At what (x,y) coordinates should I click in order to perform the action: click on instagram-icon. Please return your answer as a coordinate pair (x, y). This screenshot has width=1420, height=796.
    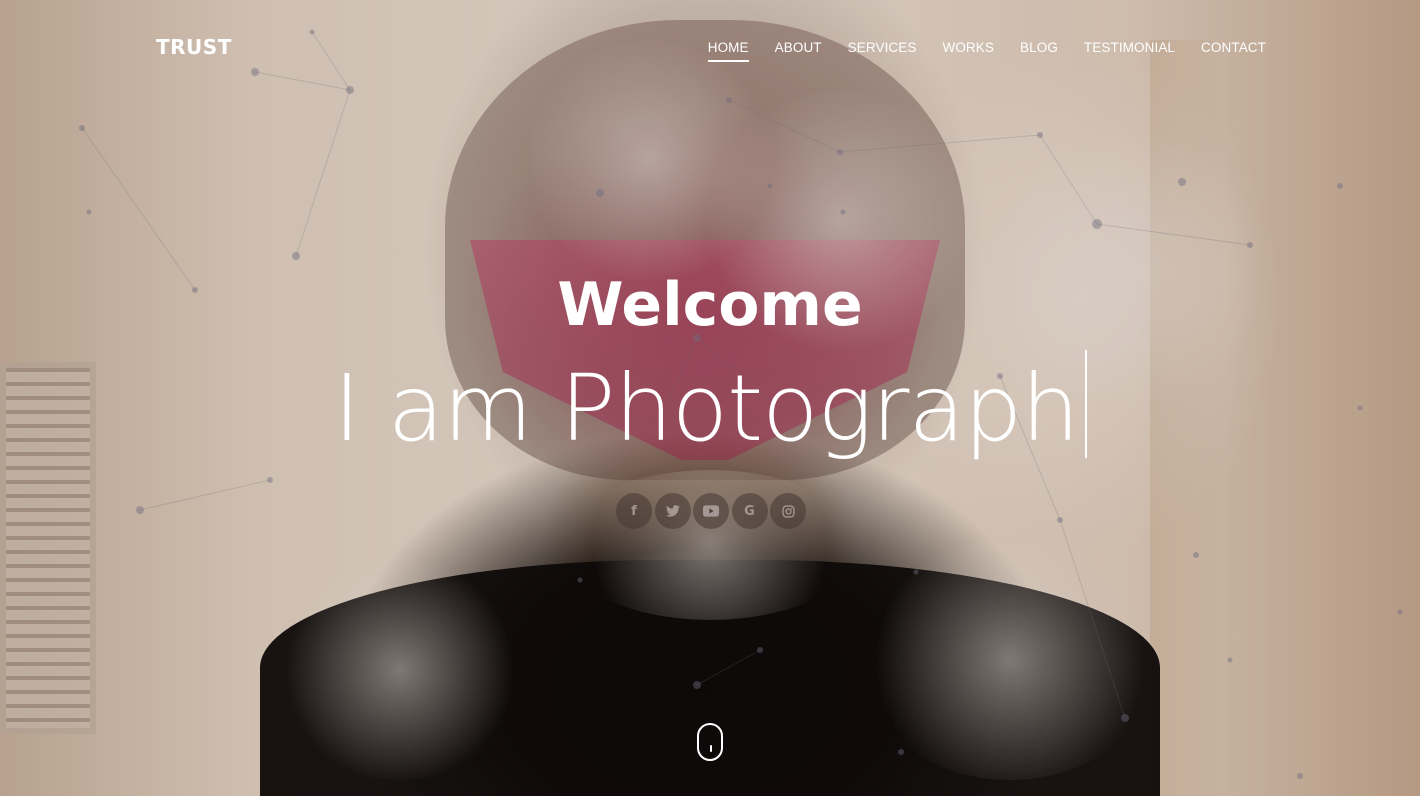
    Looking at the image, I should click on (788, 511).